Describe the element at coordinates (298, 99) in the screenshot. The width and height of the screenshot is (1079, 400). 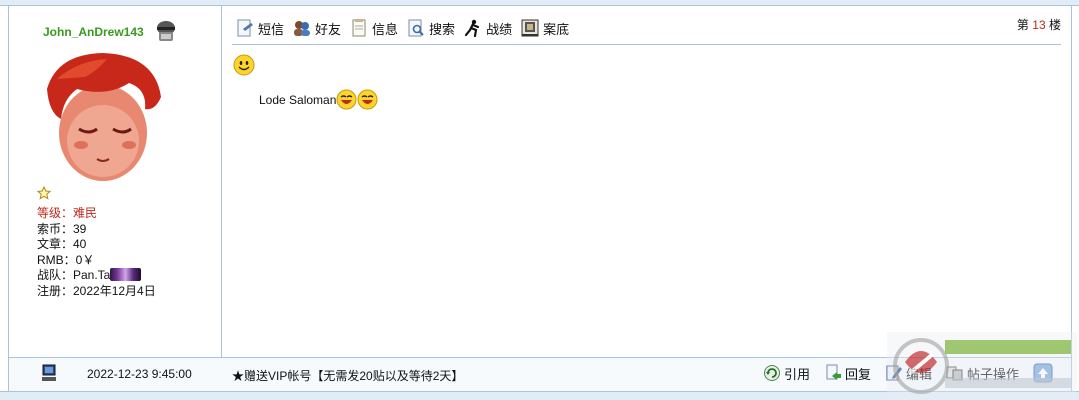
I see `post-text: Lode Saloman` at that location.